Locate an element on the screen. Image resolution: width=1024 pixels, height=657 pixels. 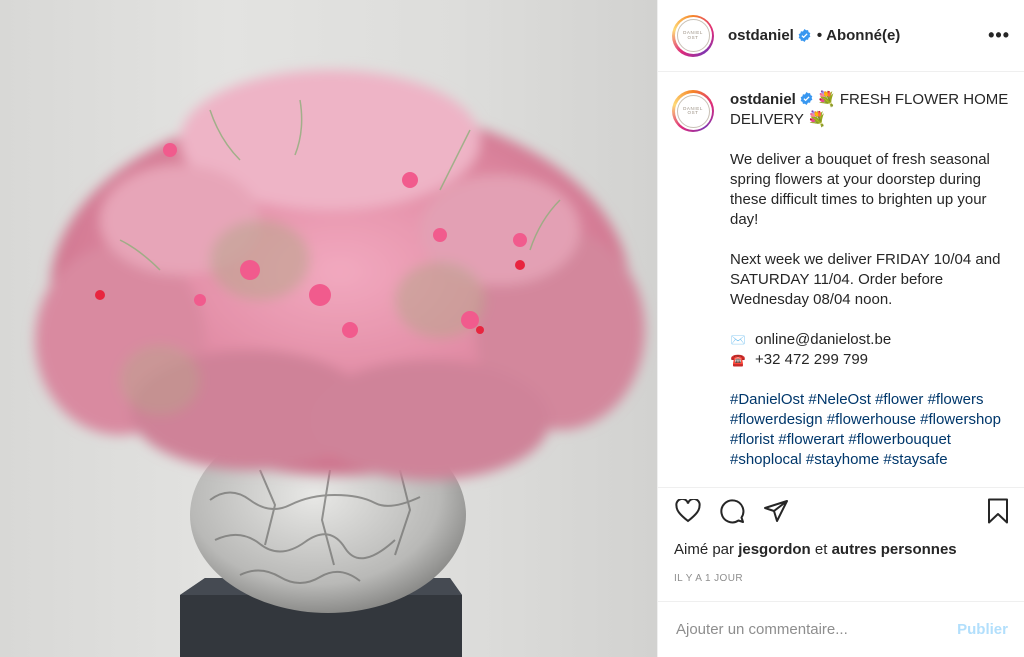
comment-box: Publier is located at coordinates (841, 629).